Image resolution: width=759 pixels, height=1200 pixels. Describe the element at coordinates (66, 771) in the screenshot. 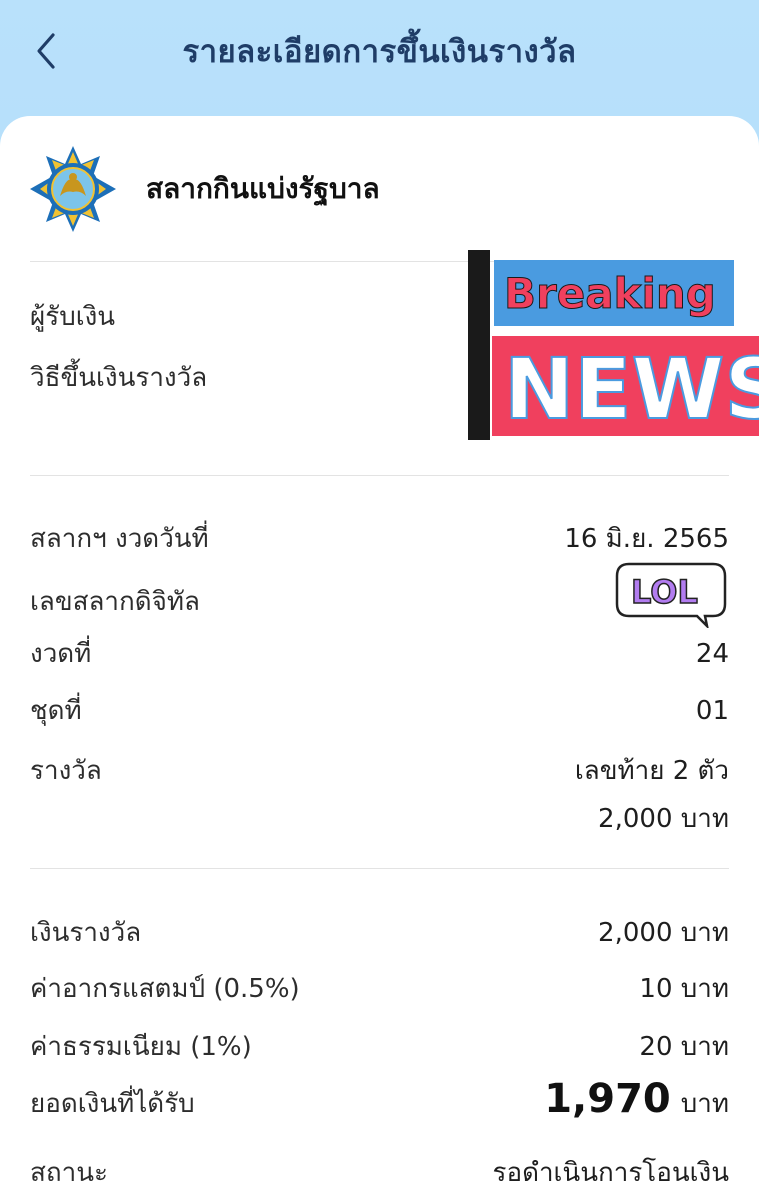

I see `prize-label: รางวัล` at that location.